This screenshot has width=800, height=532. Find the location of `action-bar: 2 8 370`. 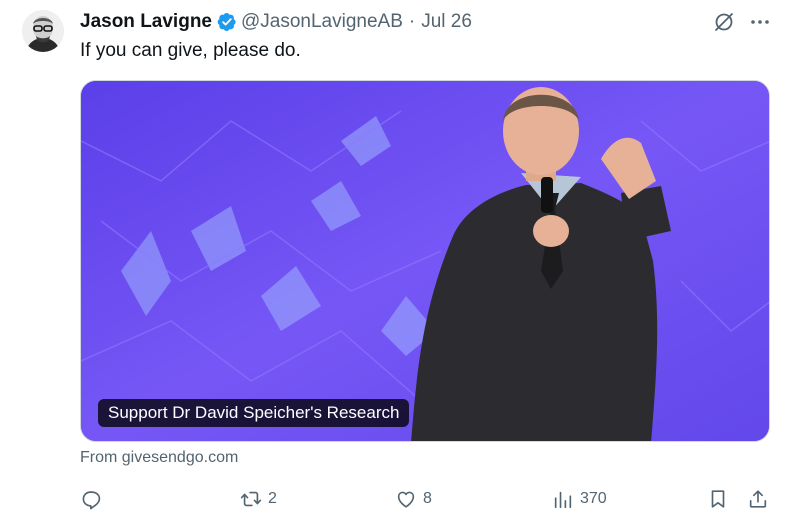

action-bar: 2 8 370 is located at coordinates (425, 499).